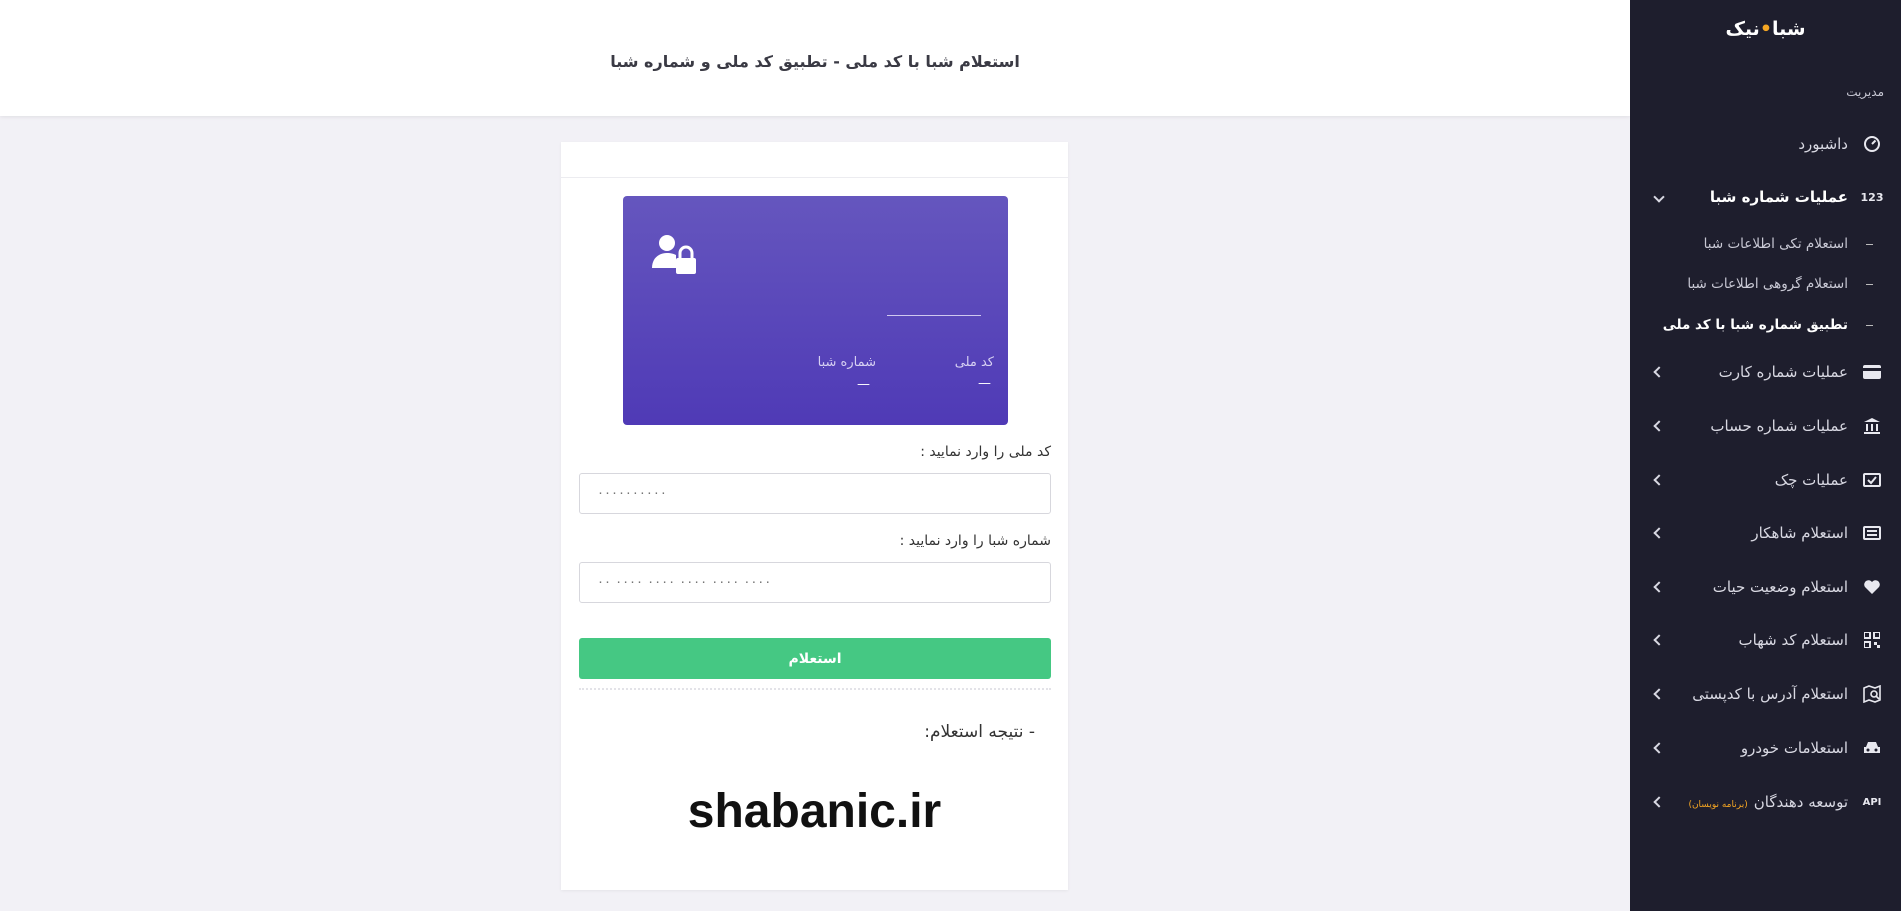  What do you see at coordinates (934, 315) in the screenshot?
I see `card-divider-line` at bounding box center [934, 315].